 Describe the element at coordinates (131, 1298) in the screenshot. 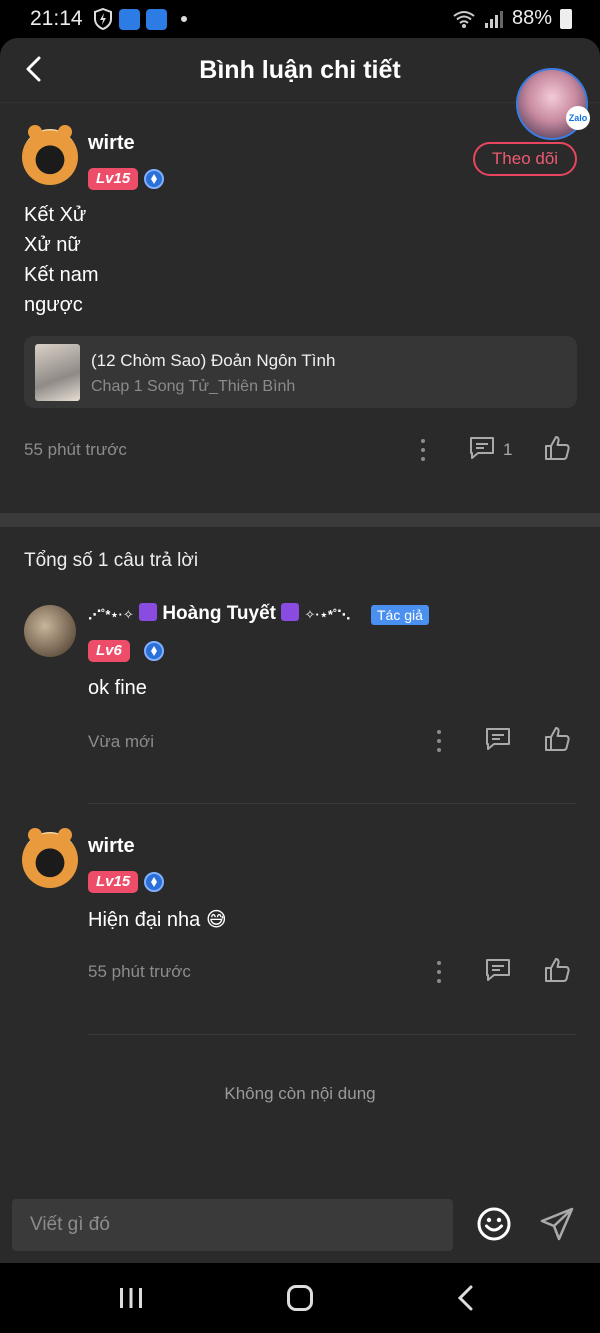

I see `recent-apps-icon` at that location.